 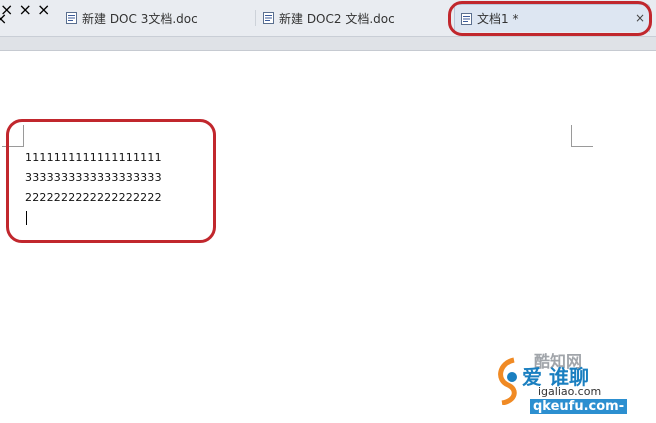 I want to click on tab-label: 新建 DOC2 文档.doc, so click(x=337, y=18).